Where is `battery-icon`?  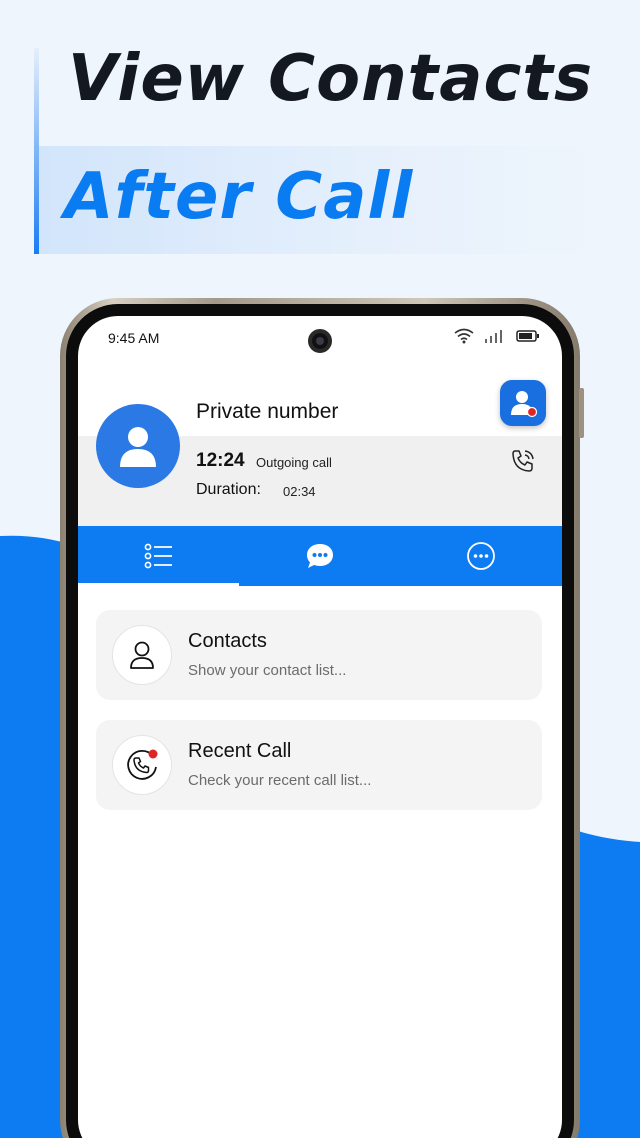
battery-icon is located at coordinates (527, 336).